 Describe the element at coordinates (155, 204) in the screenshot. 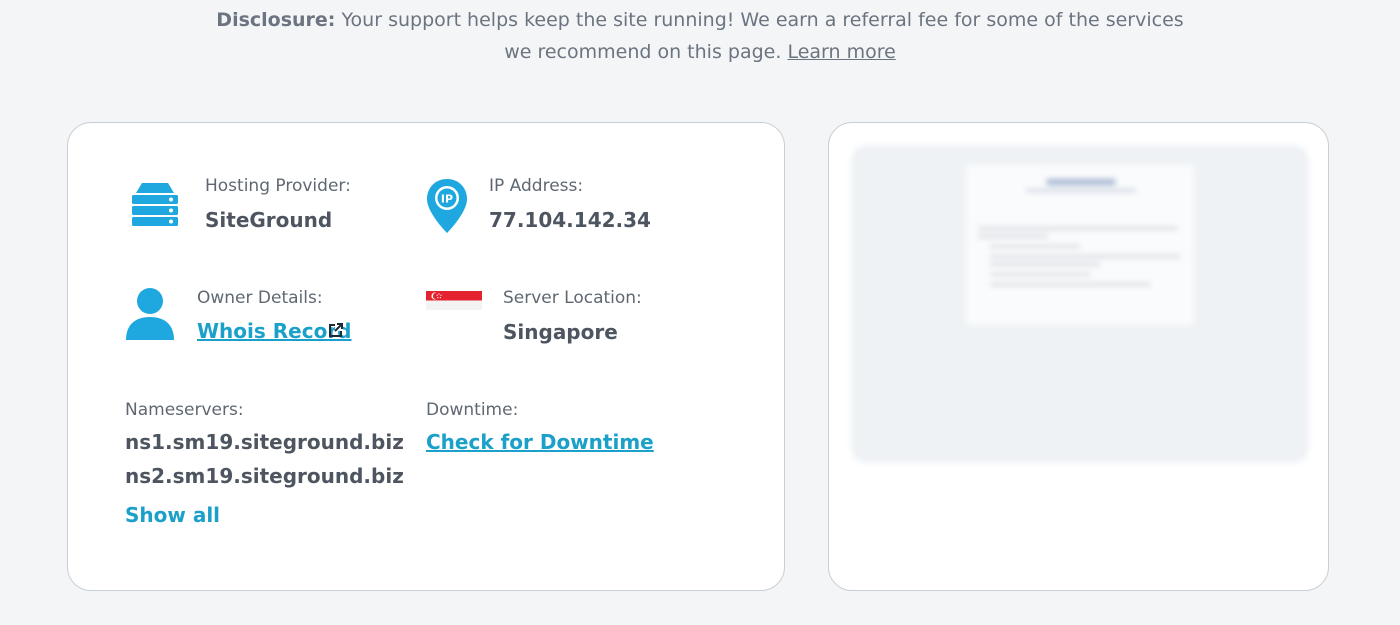

I see `server-icon` at that location.